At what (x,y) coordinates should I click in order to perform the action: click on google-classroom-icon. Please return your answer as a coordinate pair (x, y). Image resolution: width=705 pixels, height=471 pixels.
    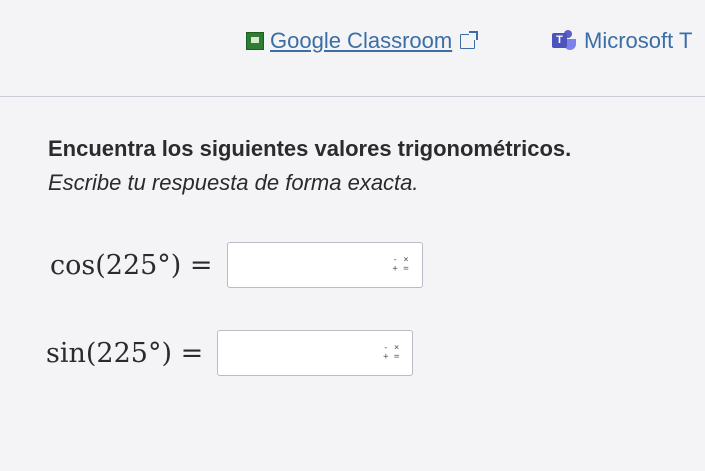
    Looking at the image, I should click on (255, 41).